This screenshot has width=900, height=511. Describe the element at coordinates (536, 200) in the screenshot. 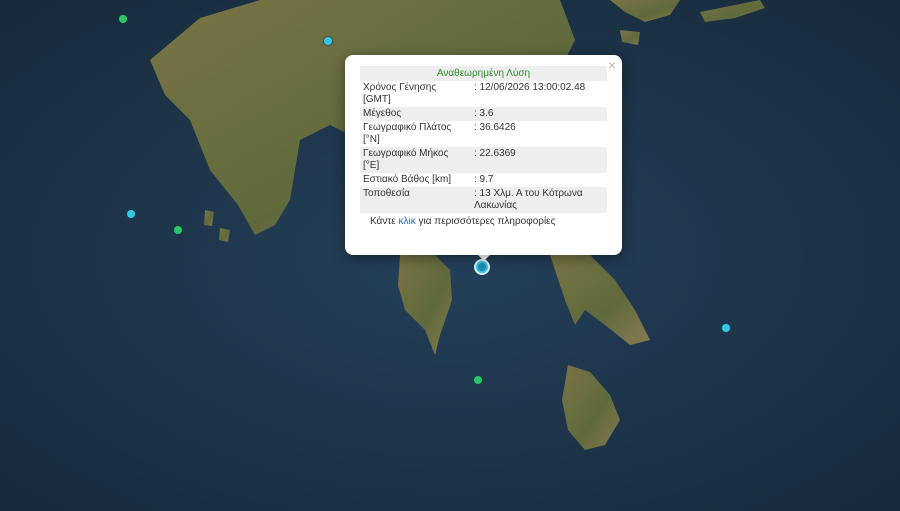

I see `info-value: : 13 Χλμ. Α του Κότρωνα Λακωνίας` at that location.